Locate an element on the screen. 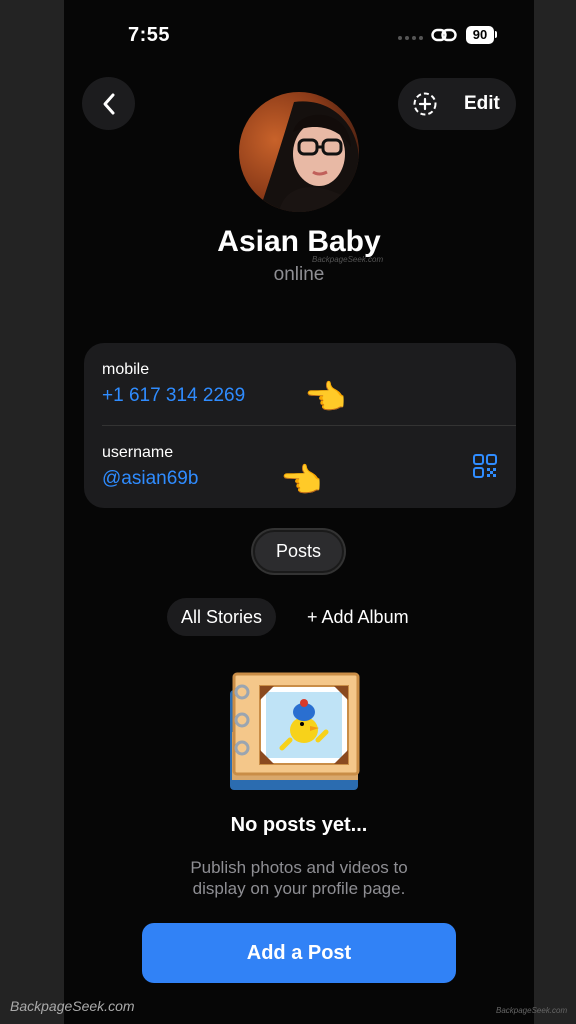 The width and height of the screenshot is (576, 1024). avatar-photo is located at coordinates (299, 152).